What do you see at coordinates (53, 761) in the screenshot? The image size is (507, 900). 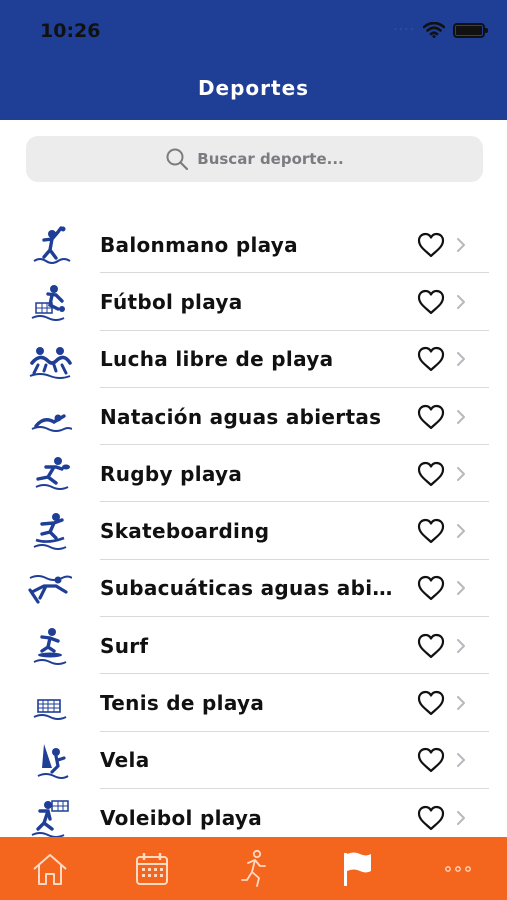 I see `sailing-icon` at bounding box center [53, 761].